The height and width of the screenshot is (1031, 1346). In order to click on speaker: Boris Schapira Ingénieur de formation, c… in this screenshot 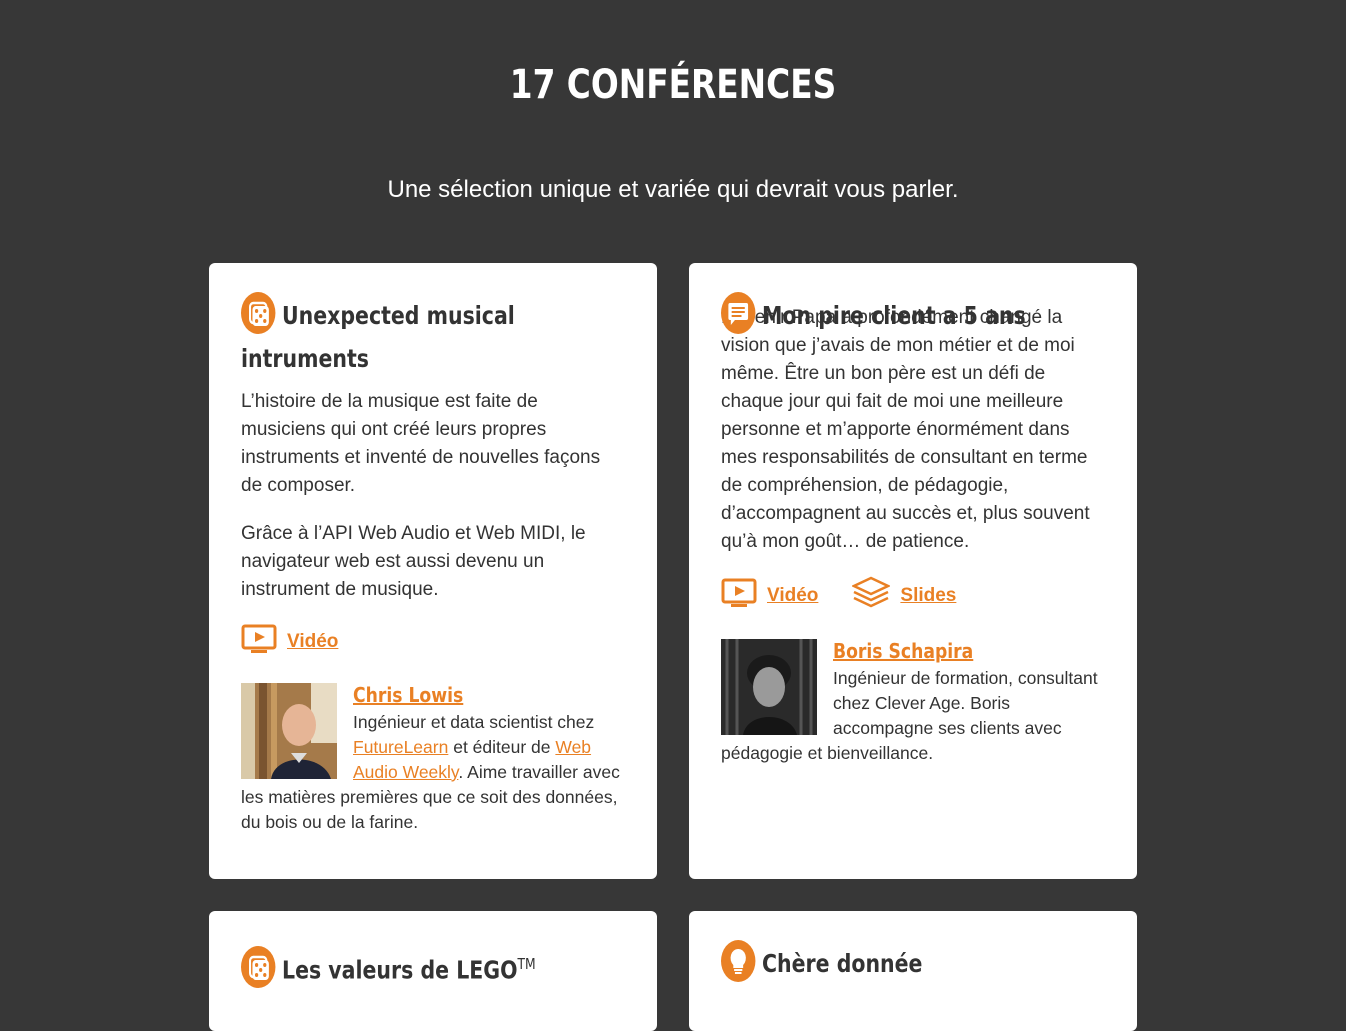, I will do `click(913, 702)`.